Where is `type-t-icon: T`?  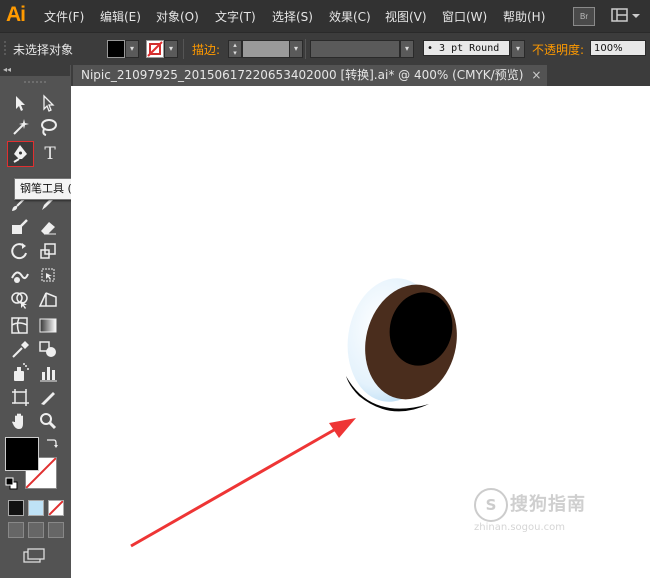
type-t-icon: T is located at coordinates (50, 154).